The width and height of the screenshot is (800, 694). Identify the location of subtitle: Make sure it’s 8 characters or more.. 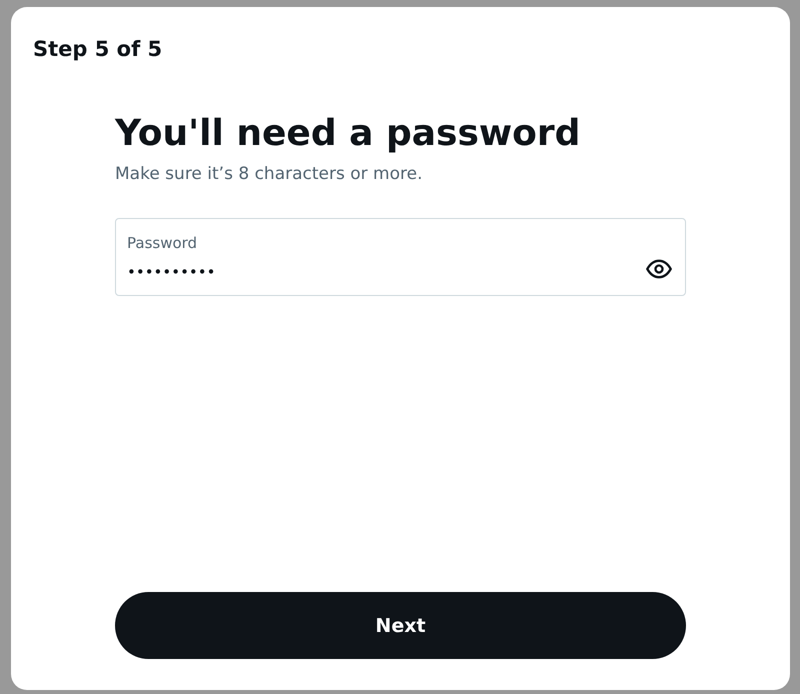
(268, 174).